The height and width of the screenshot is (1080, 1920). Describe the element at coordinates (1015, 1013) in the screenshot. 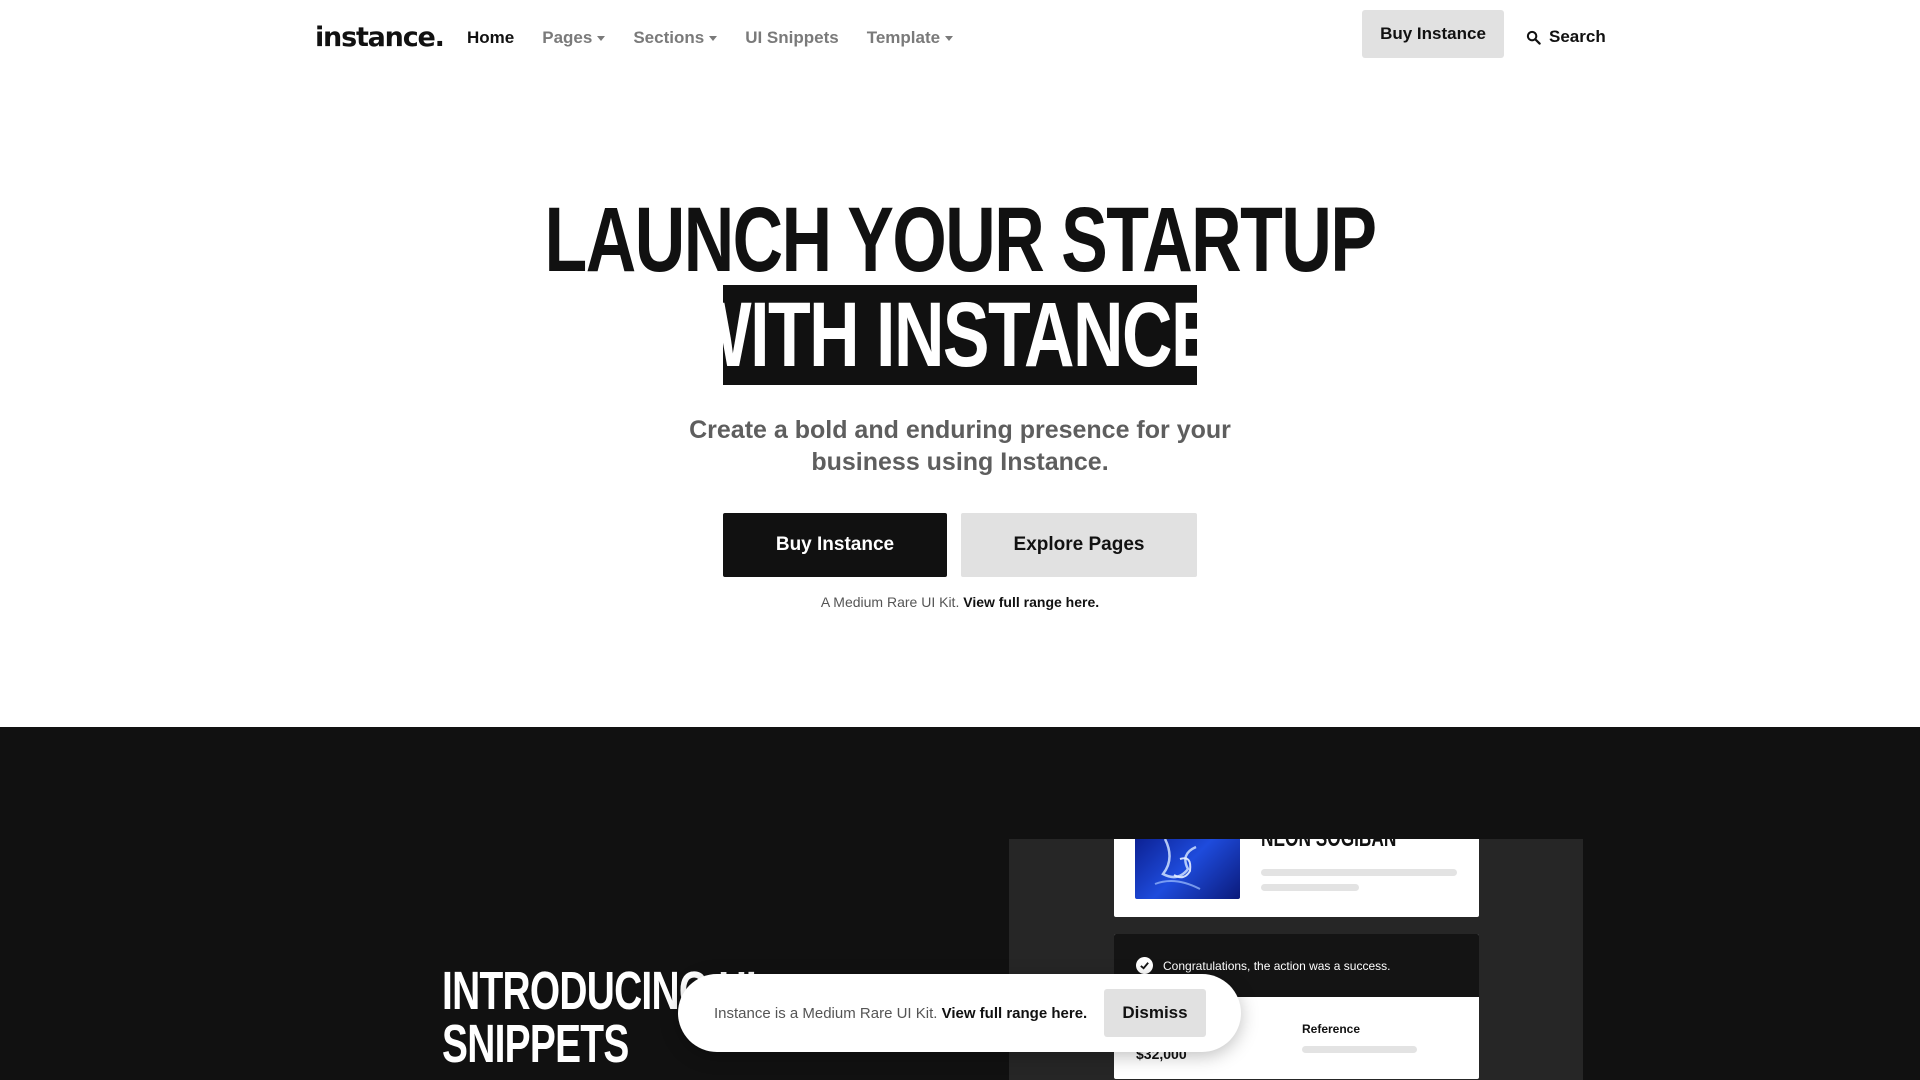

I see `toast-link: View full range here.` at that location.